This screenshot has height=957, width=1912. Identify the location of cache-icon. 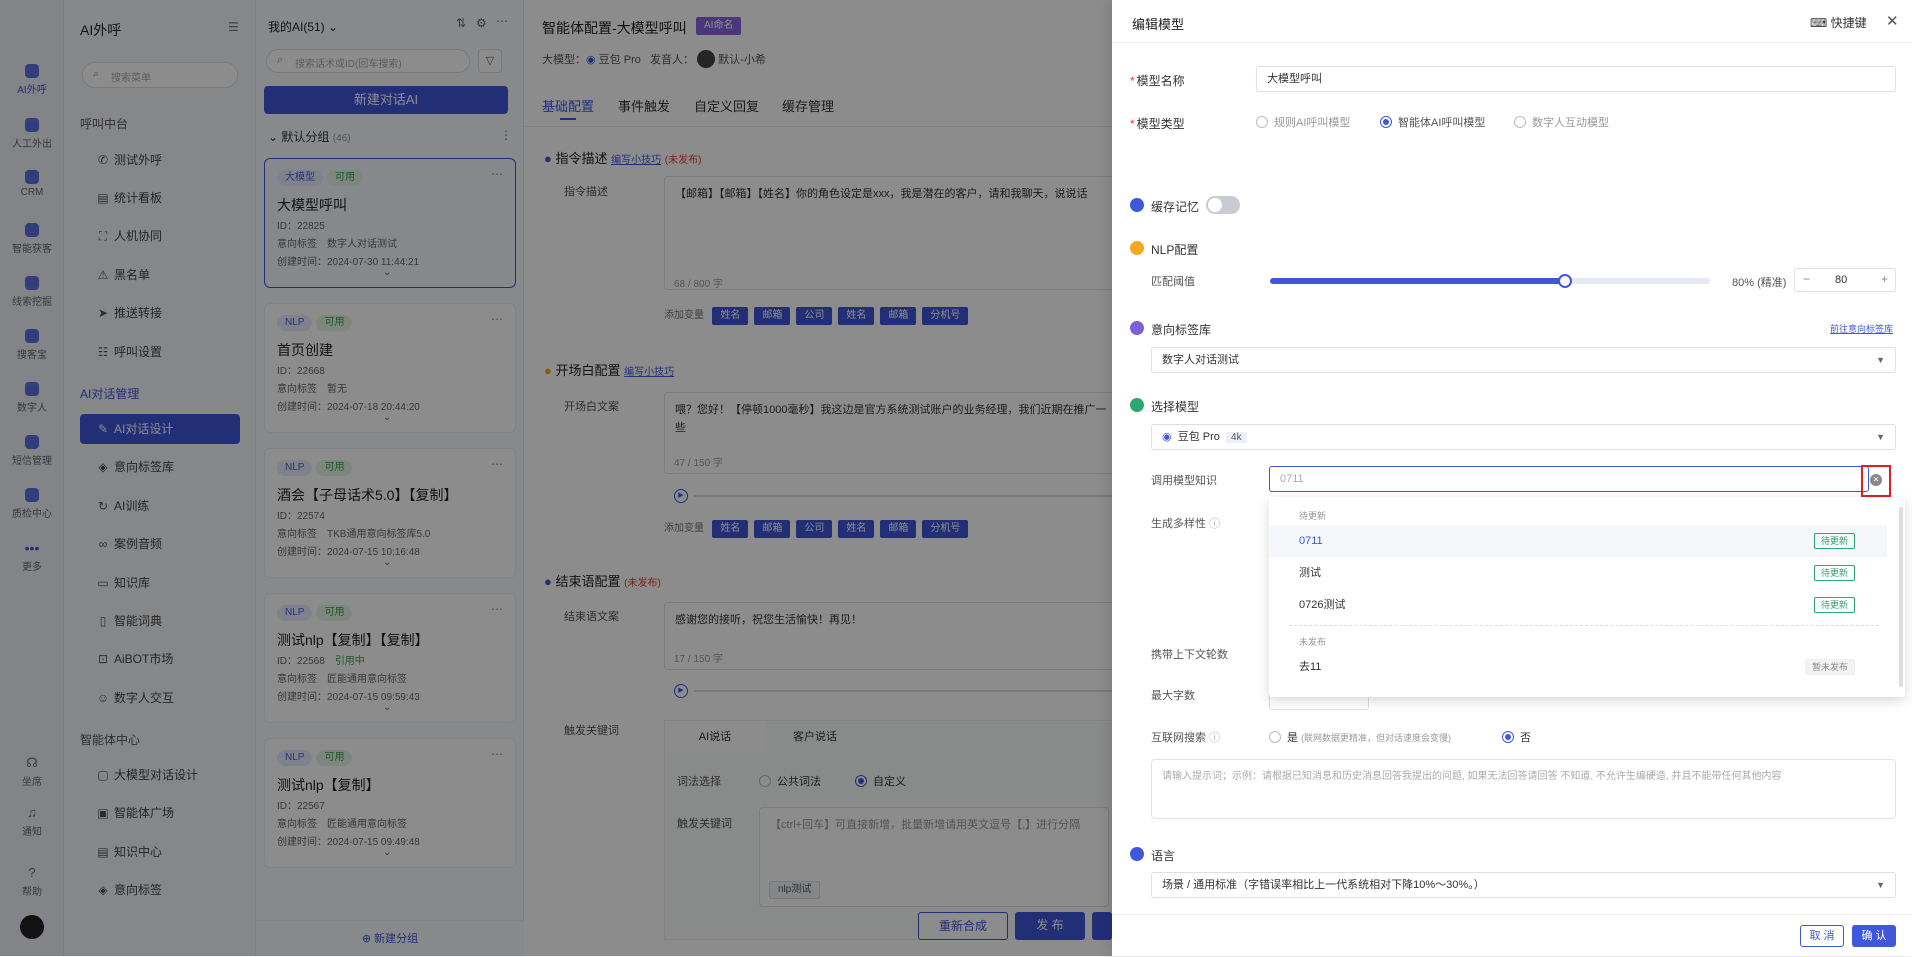
(1137, 205).